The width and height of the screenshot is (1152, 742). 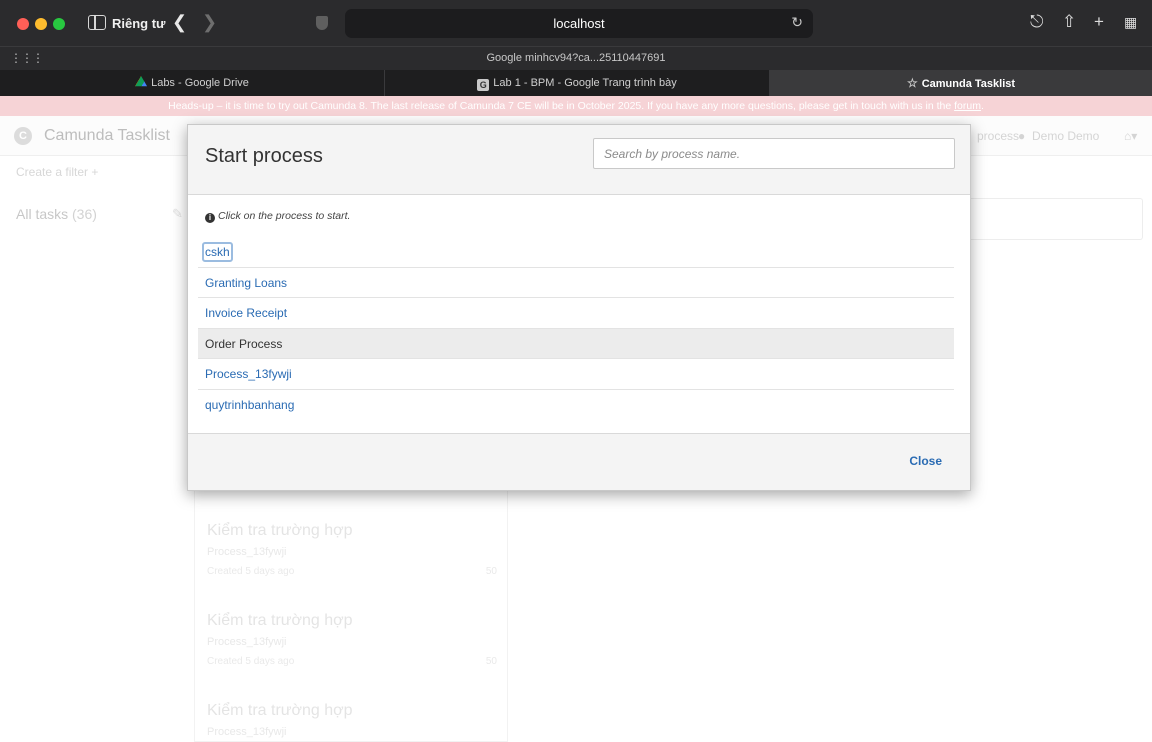 What do you see at coordinates (576, 252) in the screenshot?
I see `process-item-cskh: cskh` at bounding box center [576, 252].